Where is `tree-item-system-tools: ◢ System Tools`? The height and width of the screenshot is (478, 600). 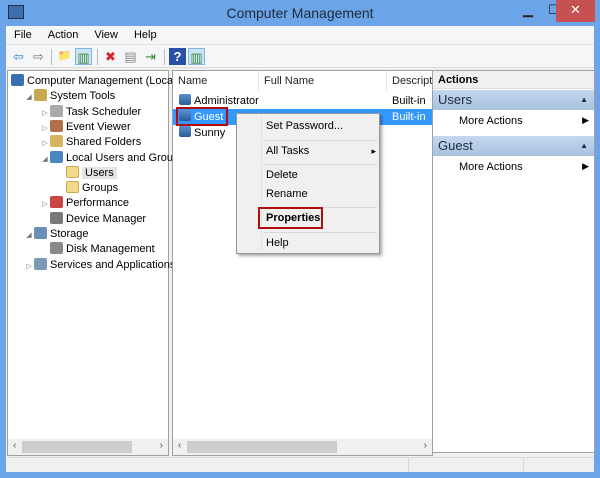
tree-item-system-tools: ◢ System Tools is located at coordinates (61, 96).